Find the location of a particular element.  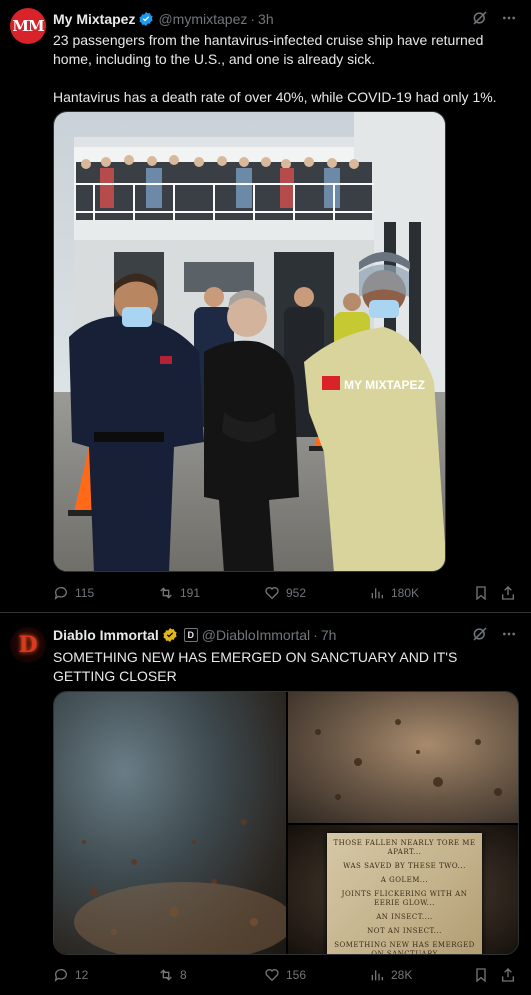

like-button: 952 is located at coordinates (285, 593).